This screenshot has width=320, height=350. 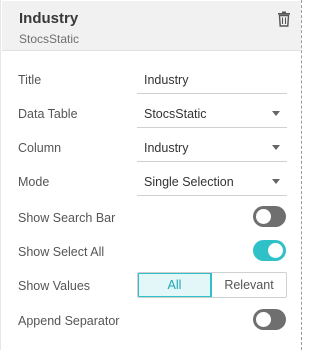 What do you see at coordinates (30, 80) in the screenshot?
I see `title-label: Title` at bounding box center [30, 80].